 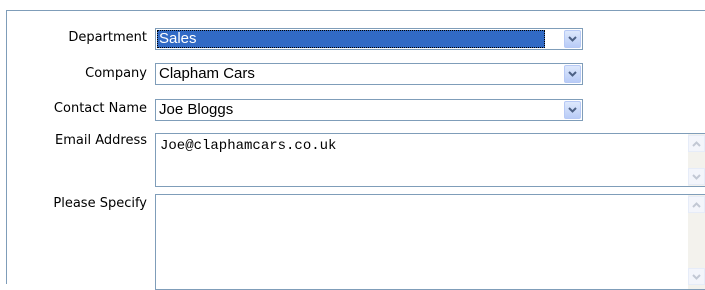 I want to click on email-scroll-down-button, so click(x=696, y=176).